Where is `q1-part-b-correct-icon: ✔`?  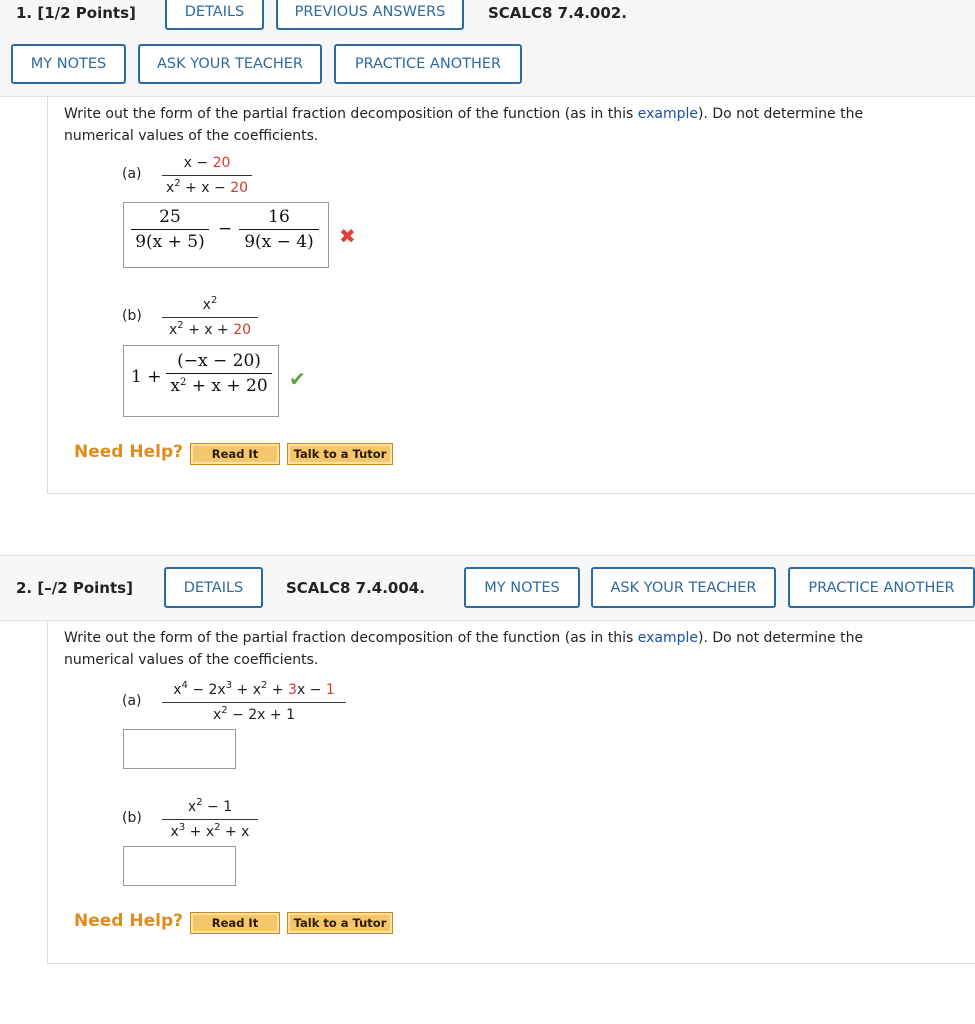 q1-part-b-correct-icon: ✔ is located at coordinates (297, 379).